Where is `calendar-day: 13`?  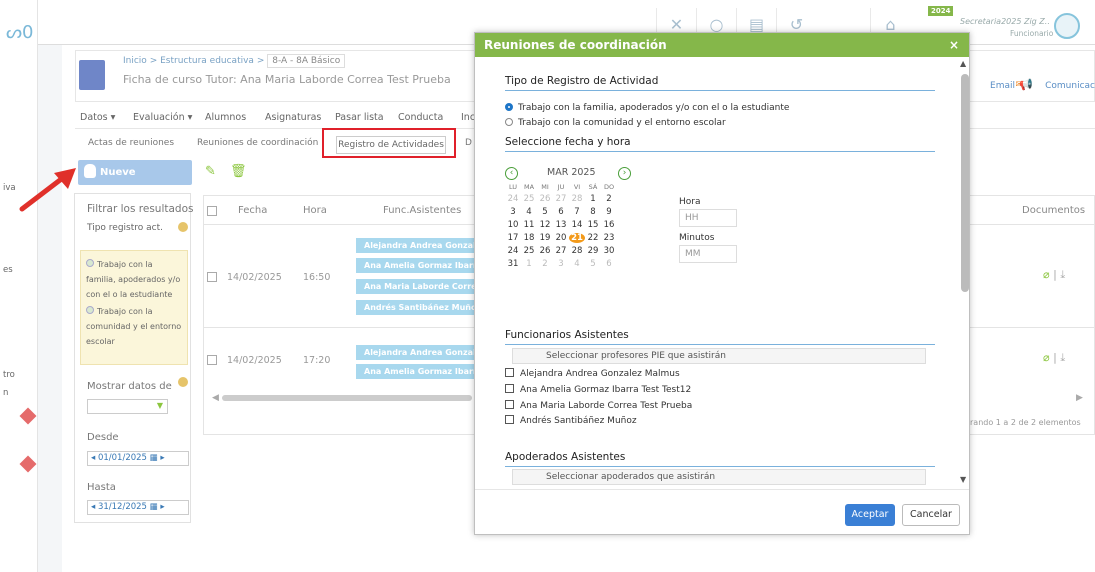
calendar-day: 13 is located at coordinates (561, 225).